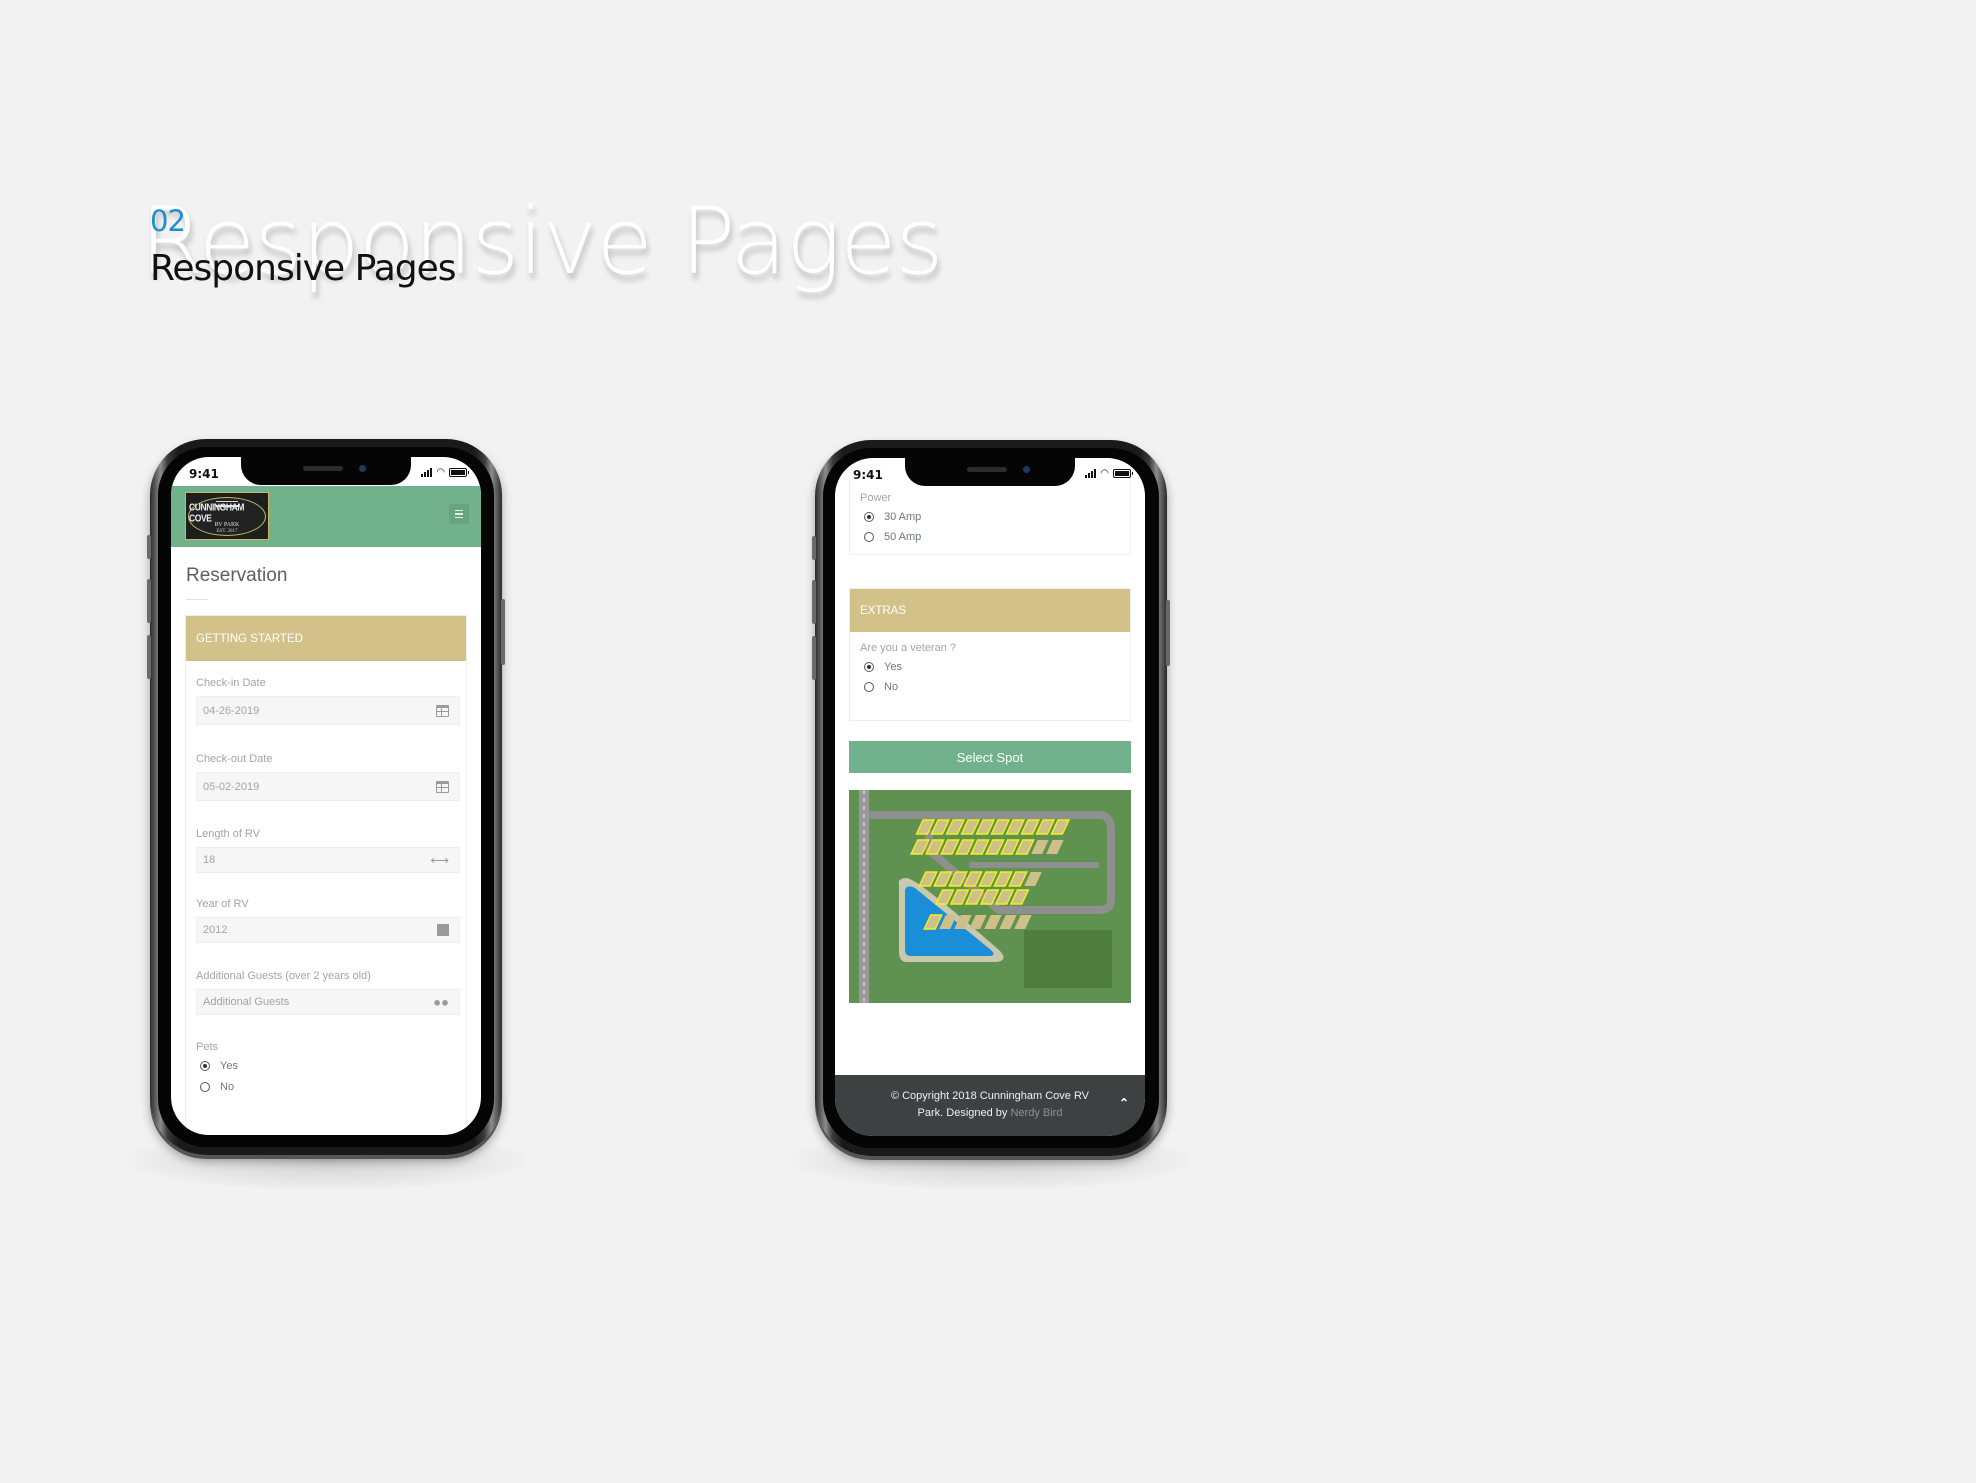  What do you see at coordinates (328, 786) in the screenshot?
I see `checkout-date-input: 05-02-2019` at bounding box center [328, 786].